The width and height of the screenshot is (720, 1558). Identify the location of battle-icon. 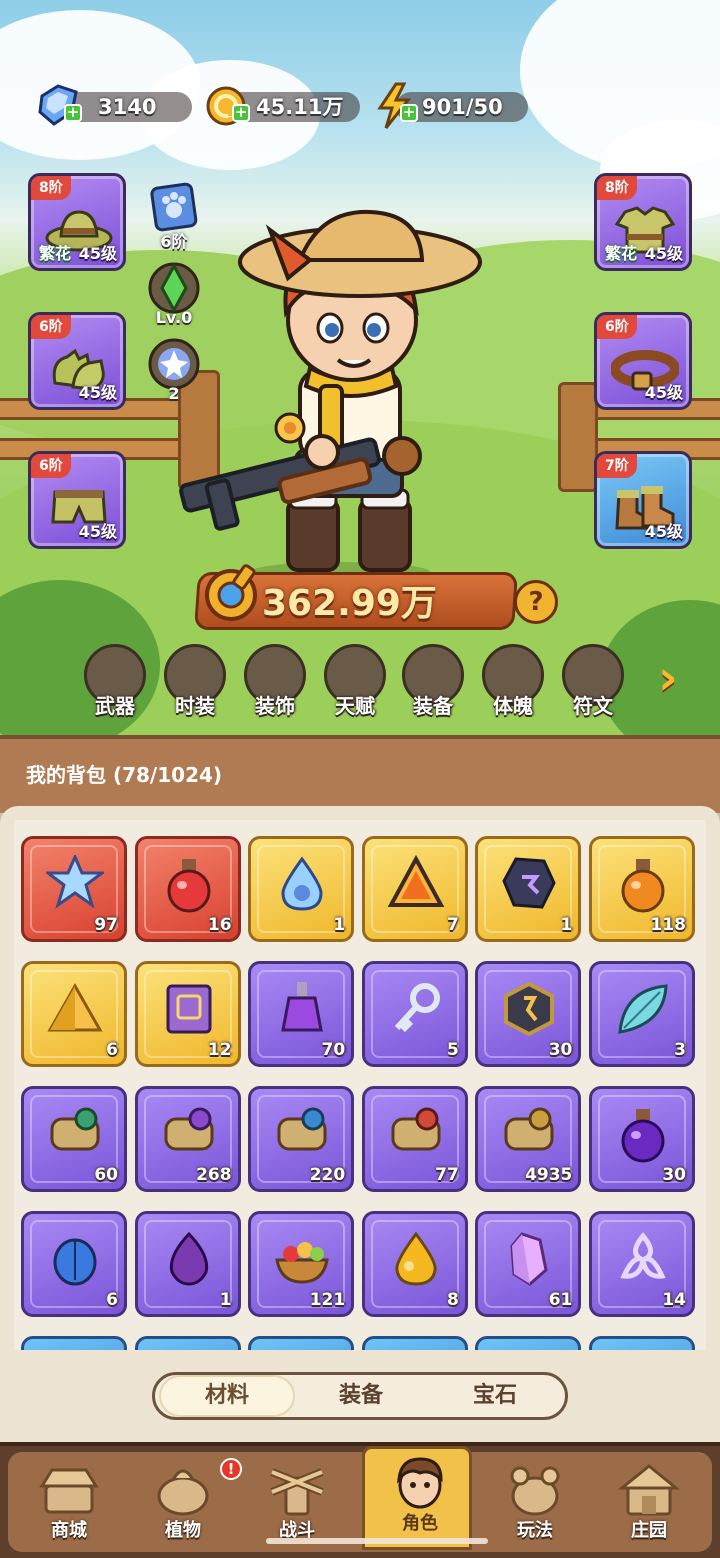
(297, 1492).